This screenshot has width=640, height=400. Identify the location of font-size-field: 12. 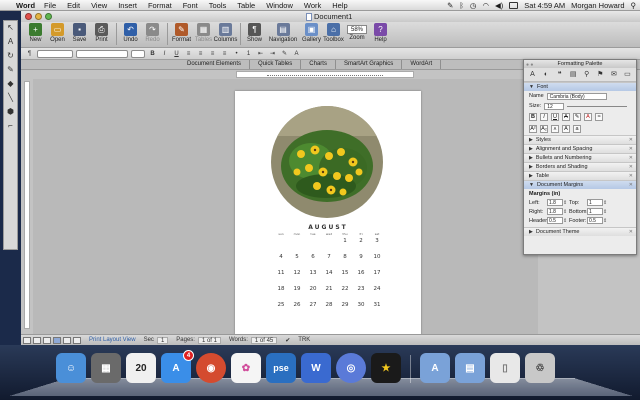
(554, 106).